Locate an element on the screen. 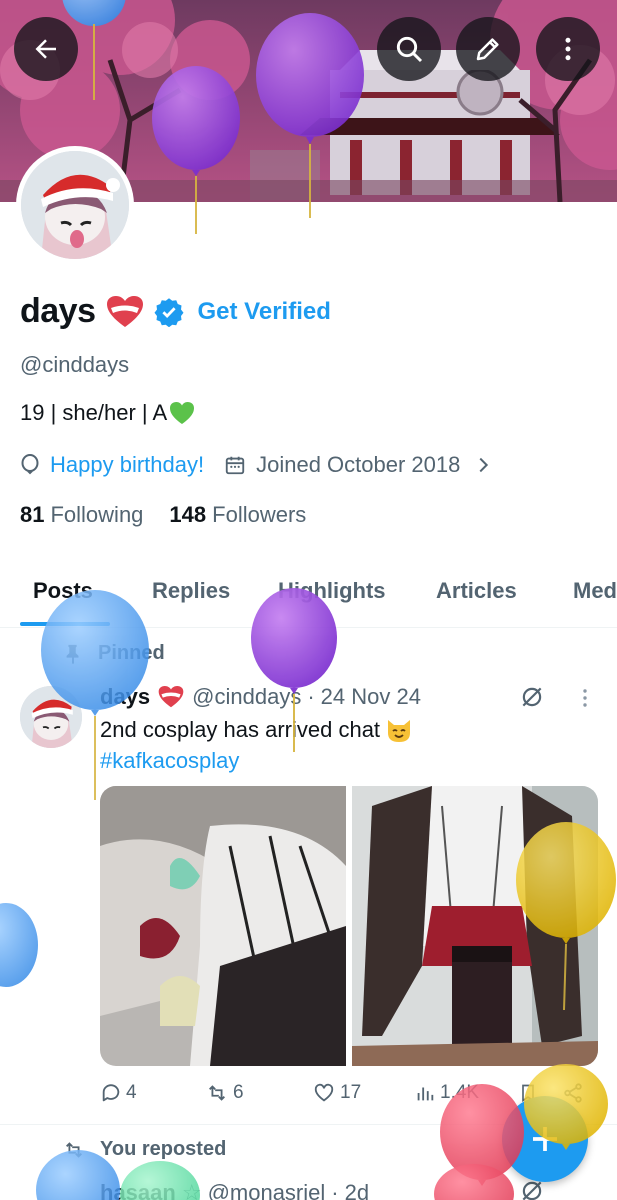 This screenshot has height=1200, width=617. following-count: 81 is located at coordinates (32, 514).